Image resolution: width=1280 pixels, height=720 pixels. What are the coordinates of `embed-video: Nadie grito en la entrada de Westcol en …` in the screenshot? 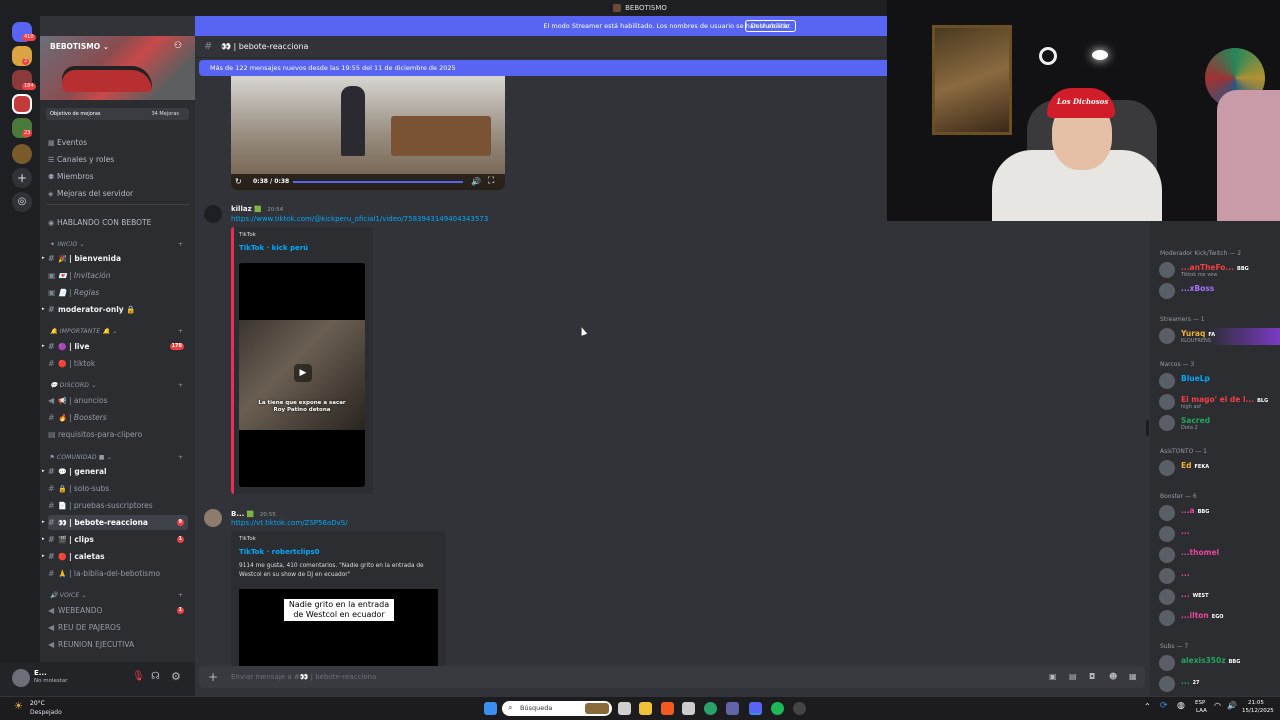 It's located at (338, 627).